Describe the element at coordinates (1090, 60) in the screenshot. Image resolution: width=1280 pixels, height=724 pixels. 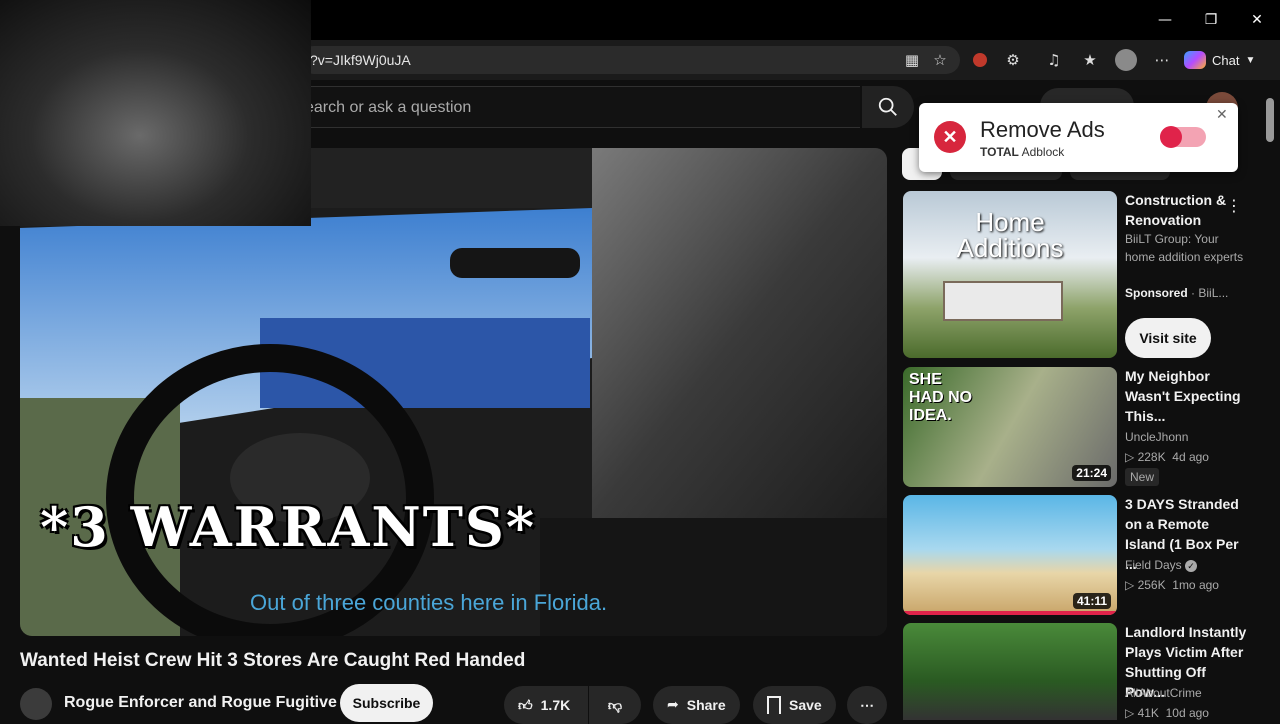
I see `favorites-icon: ★` at that location.